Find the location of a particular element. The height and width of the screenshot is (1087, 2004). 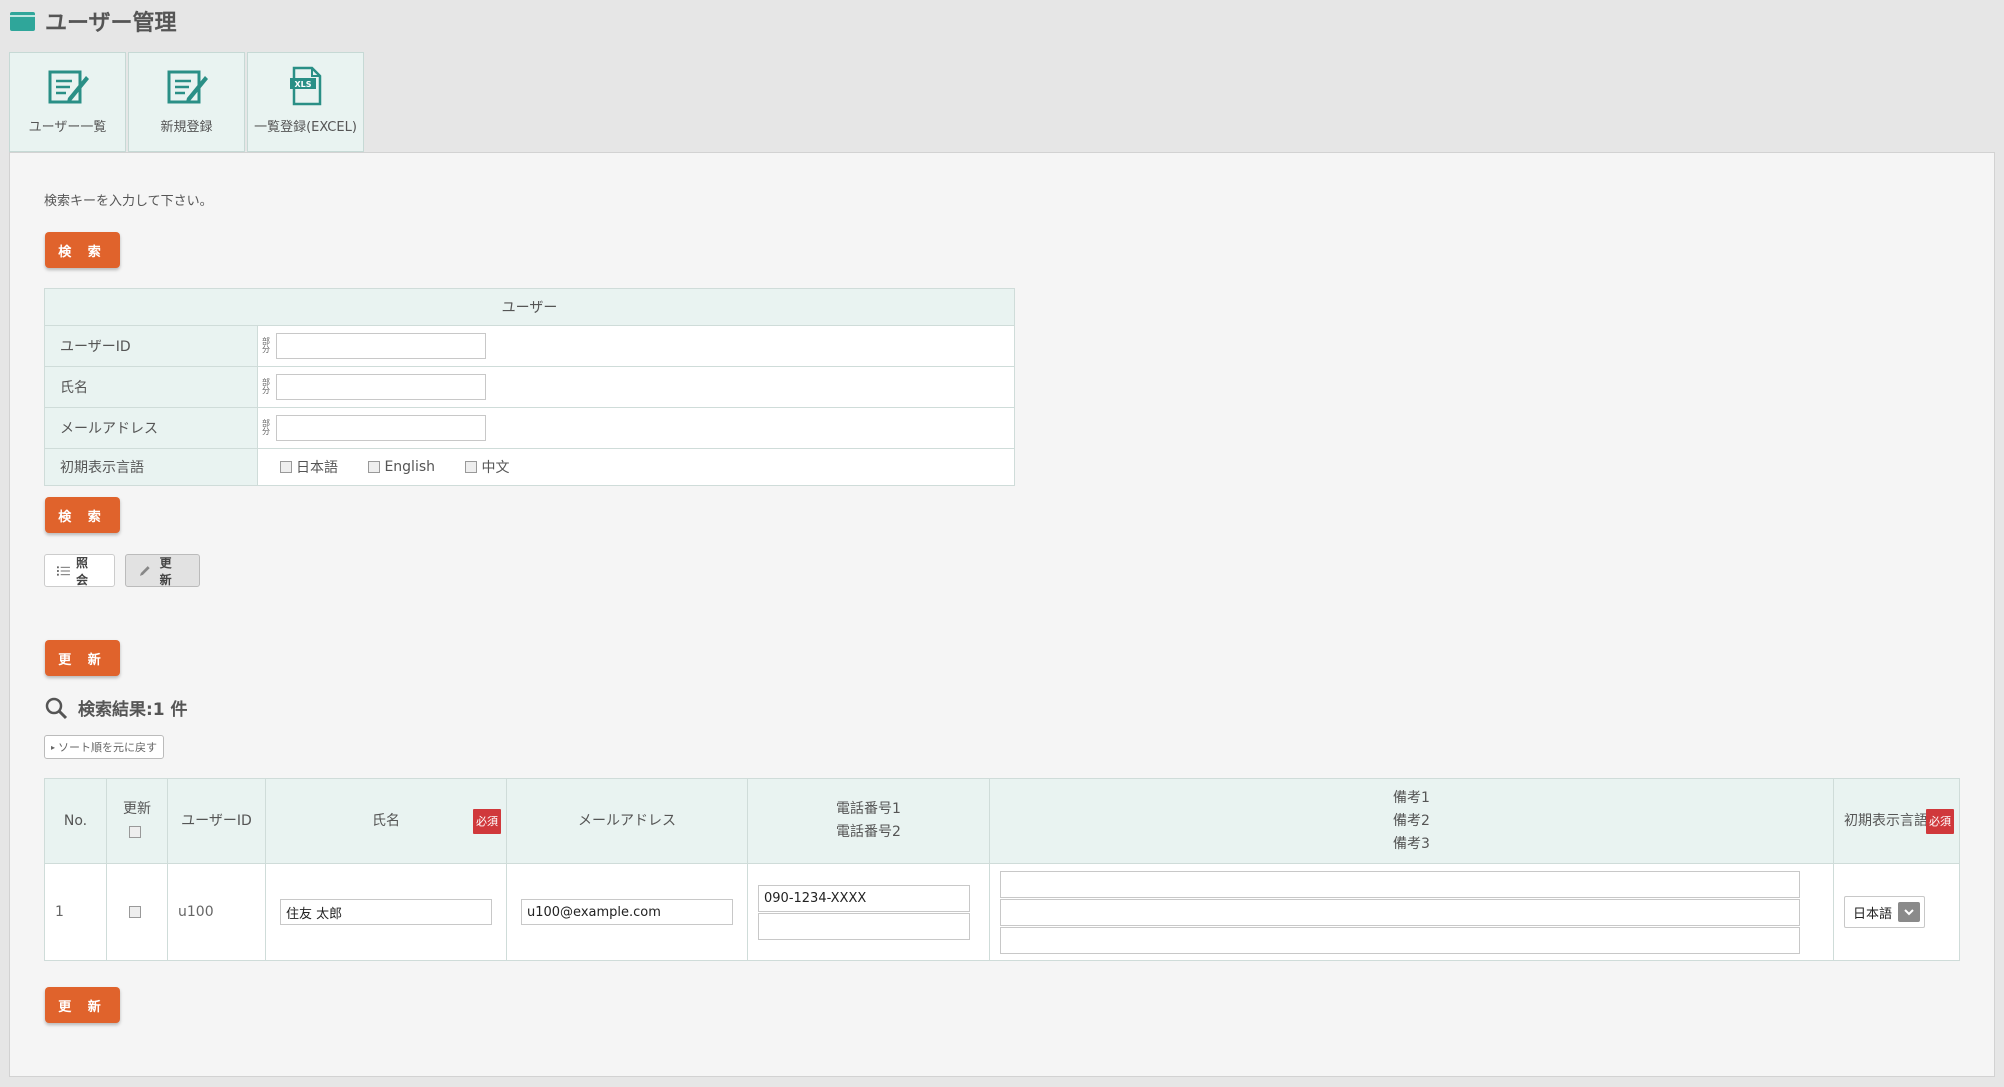

results-heading: 検索結果:1 件 is located at coordinates (116, 707).